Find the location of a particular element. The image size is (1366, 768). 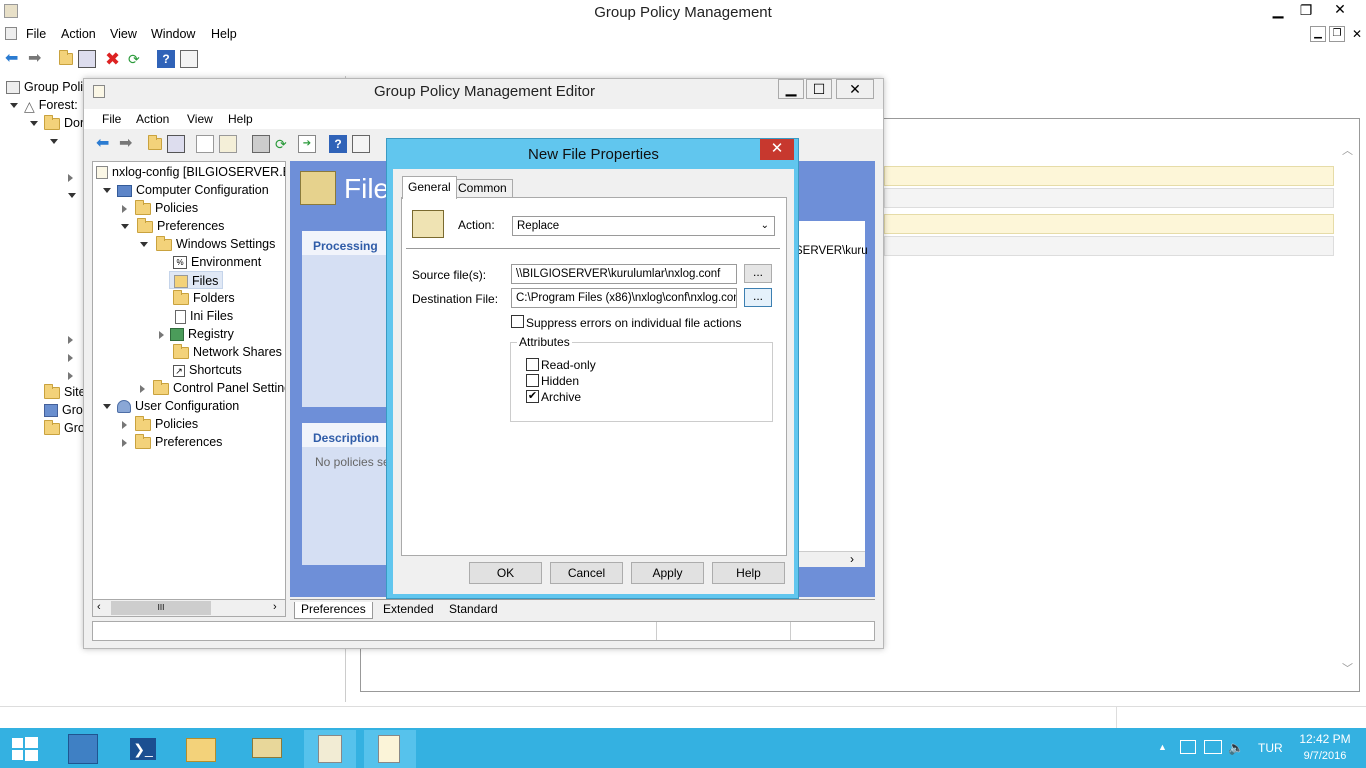

refresh-icon: ⟳ is located at coordinates (137, 59).